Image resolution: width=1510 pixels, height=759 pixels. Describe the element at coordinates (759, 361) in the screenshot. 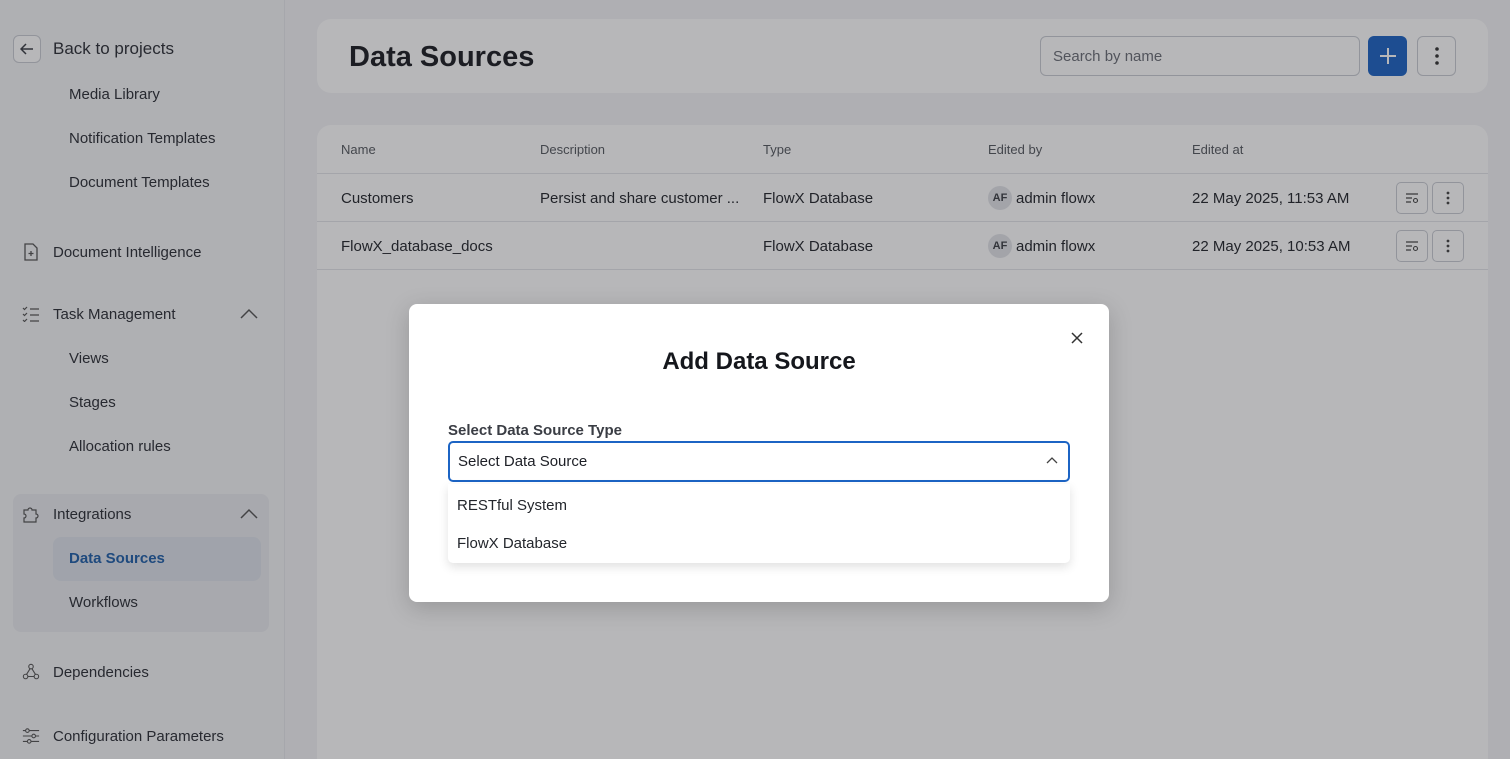

I see `dialog-title: Add Data Source` at that location.